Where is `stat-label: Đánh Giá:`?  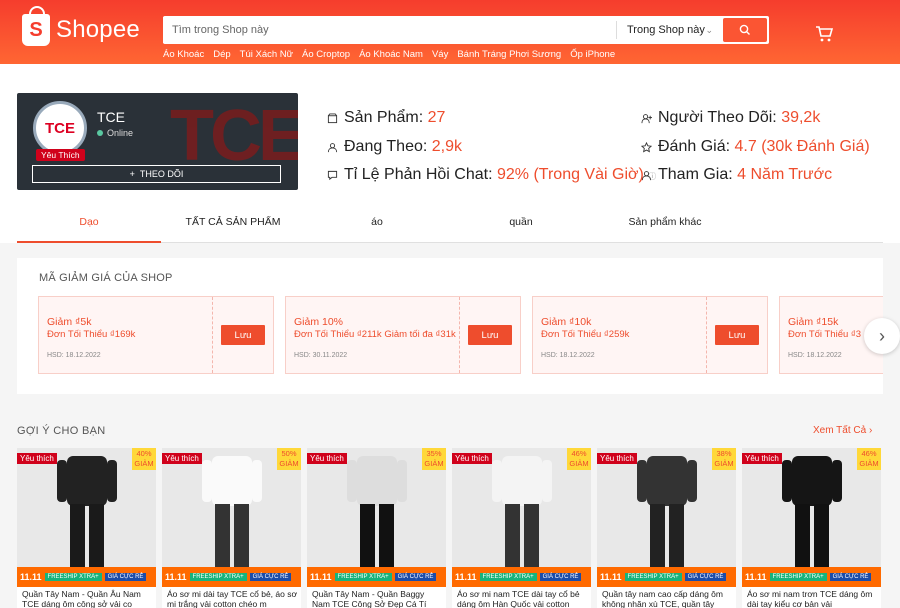 stat-label: Đánh Giá: is located at coordinates (694, 146).